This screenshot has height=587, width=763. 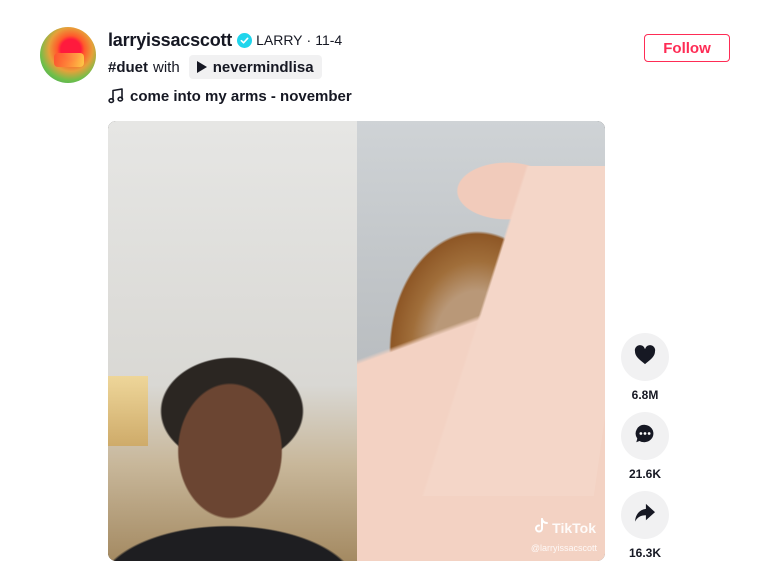 I want to click on music-note-icon, so click(x=116, y=96).